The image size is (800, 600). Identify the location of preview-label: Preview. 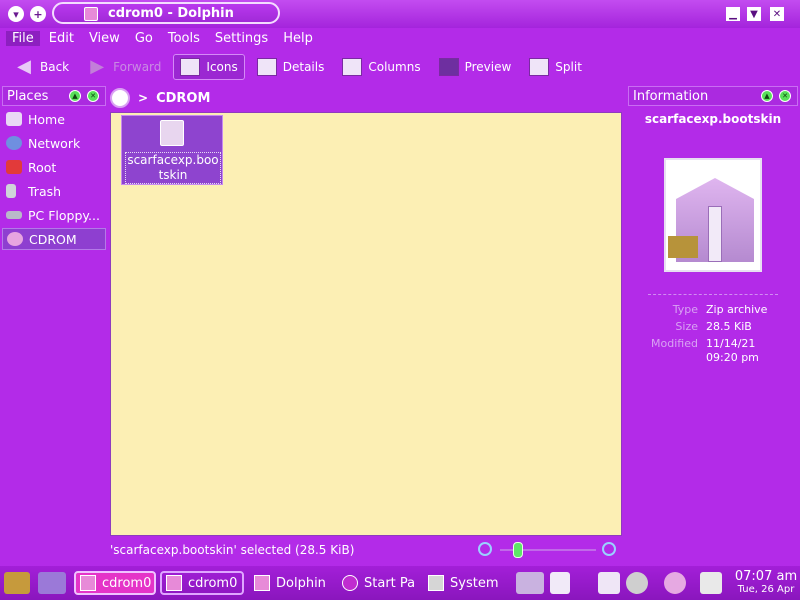
(488, 67).